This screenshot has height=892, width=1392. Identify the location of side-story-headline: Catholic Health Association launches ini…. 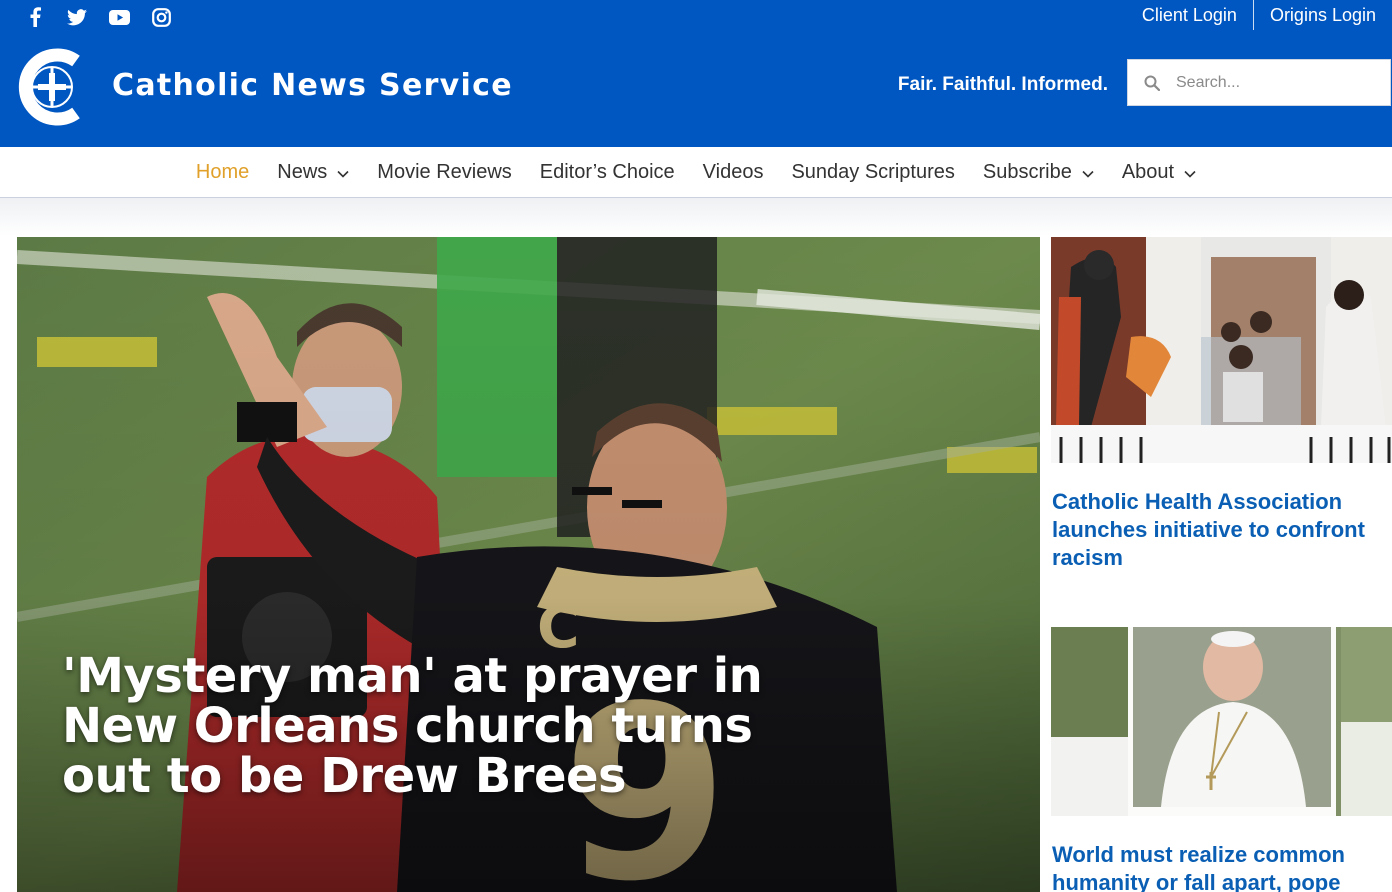
(1216, 530).